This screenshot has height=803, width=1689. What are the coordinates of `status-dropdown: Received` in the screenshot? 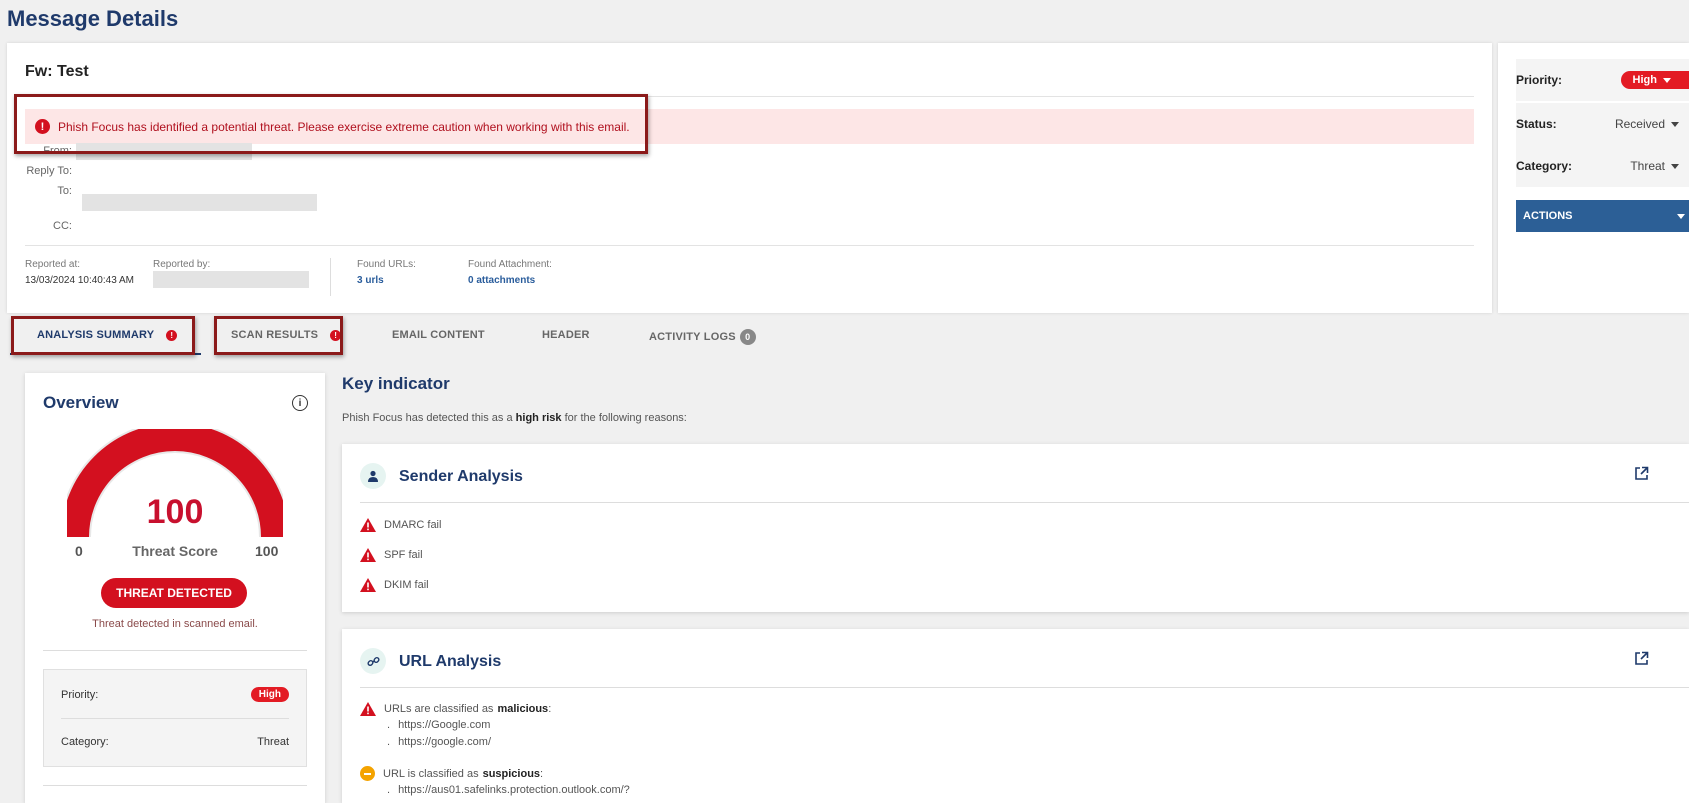 It's located at (1647, 124).